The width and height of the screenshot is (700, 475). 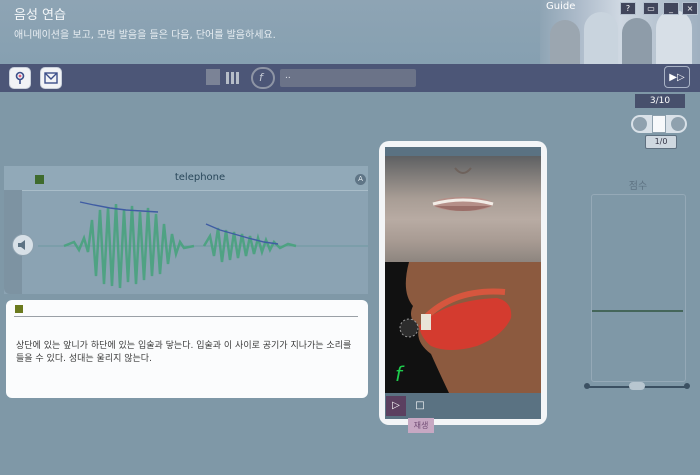 I want to click on voice-mode-button: f, so click(x=263, y=78).